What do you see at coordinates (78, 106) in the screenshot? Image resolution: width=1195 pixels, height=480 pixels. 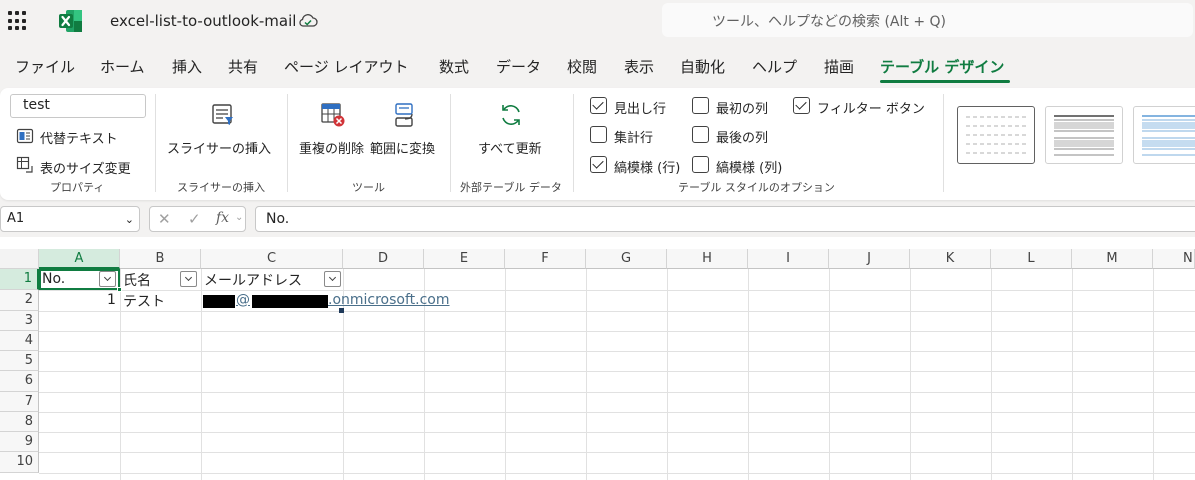 I see `table-name-input: test` at bounding box center [78, 106].